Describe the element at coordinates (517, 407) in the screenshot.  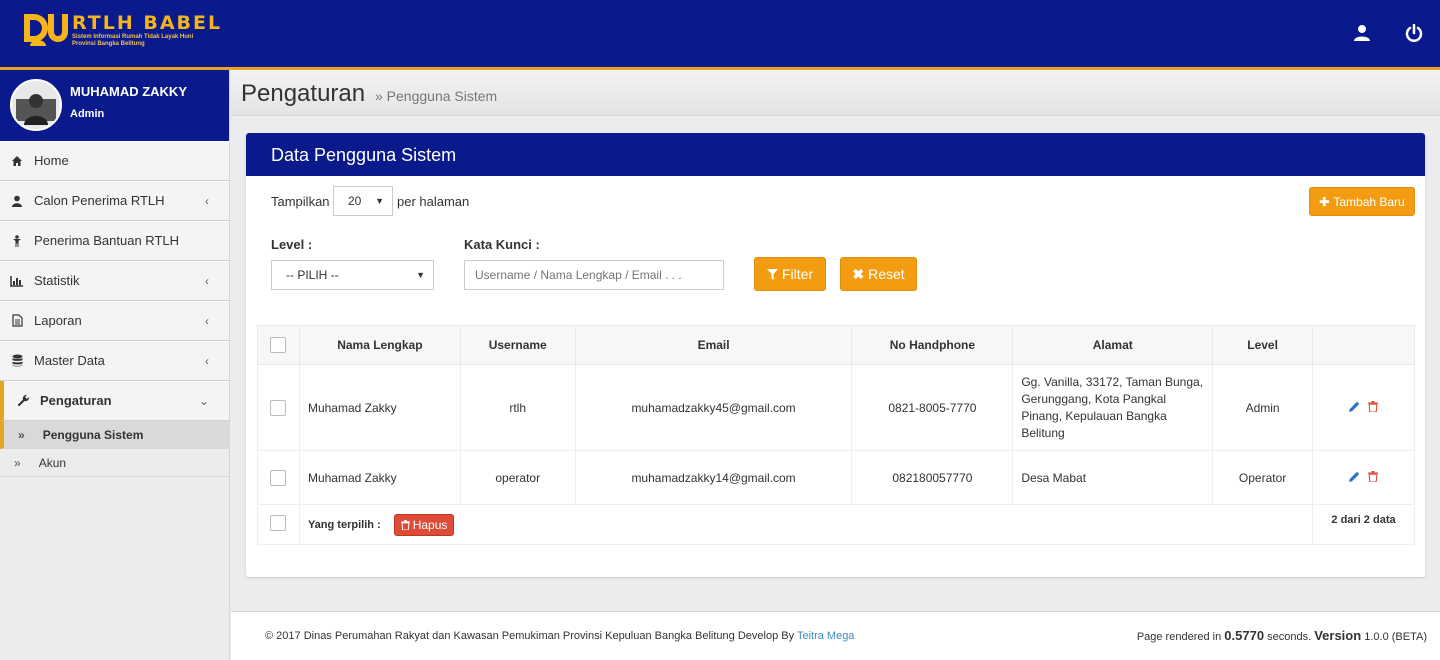
I see `cell-username: rtlh` at that location.